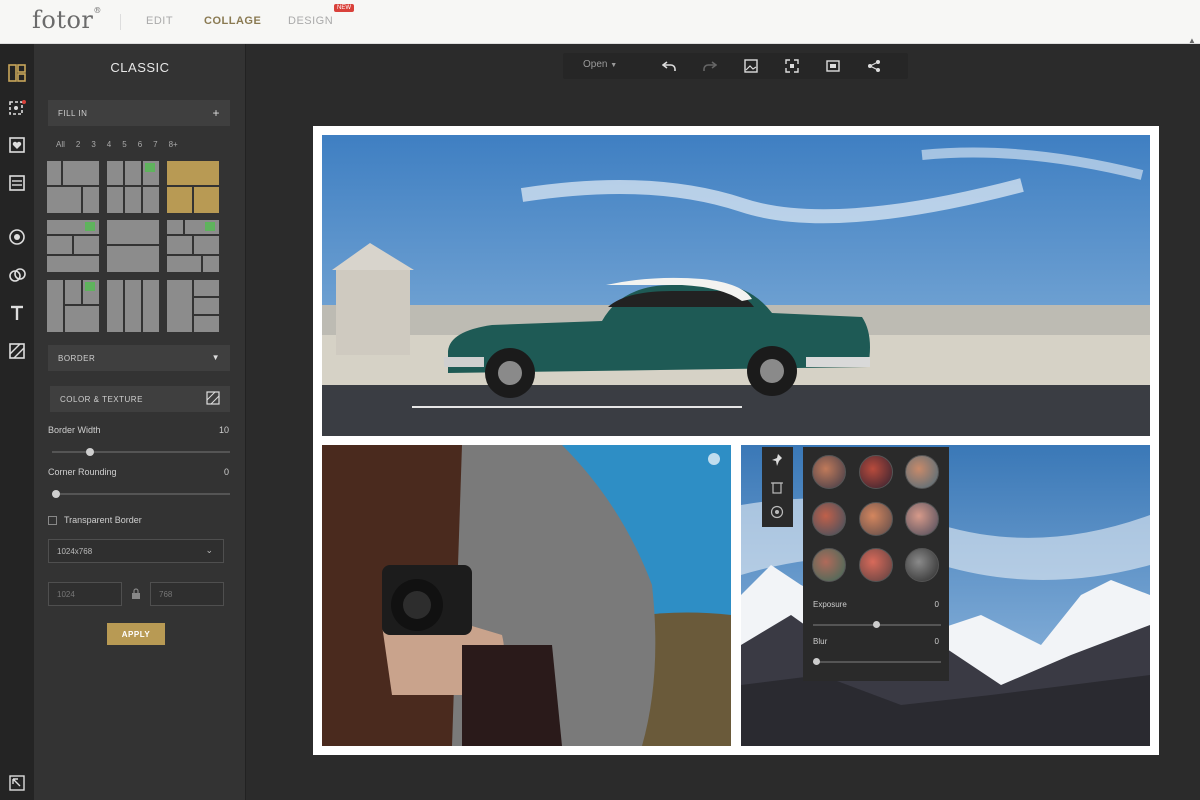 Image resolution: width=1200 pixels, height=800 pixels. What do you see at coordinates (136, 634) in the screenshot?
I see `apply-button: APPLY` at bounding box center [136, 634].